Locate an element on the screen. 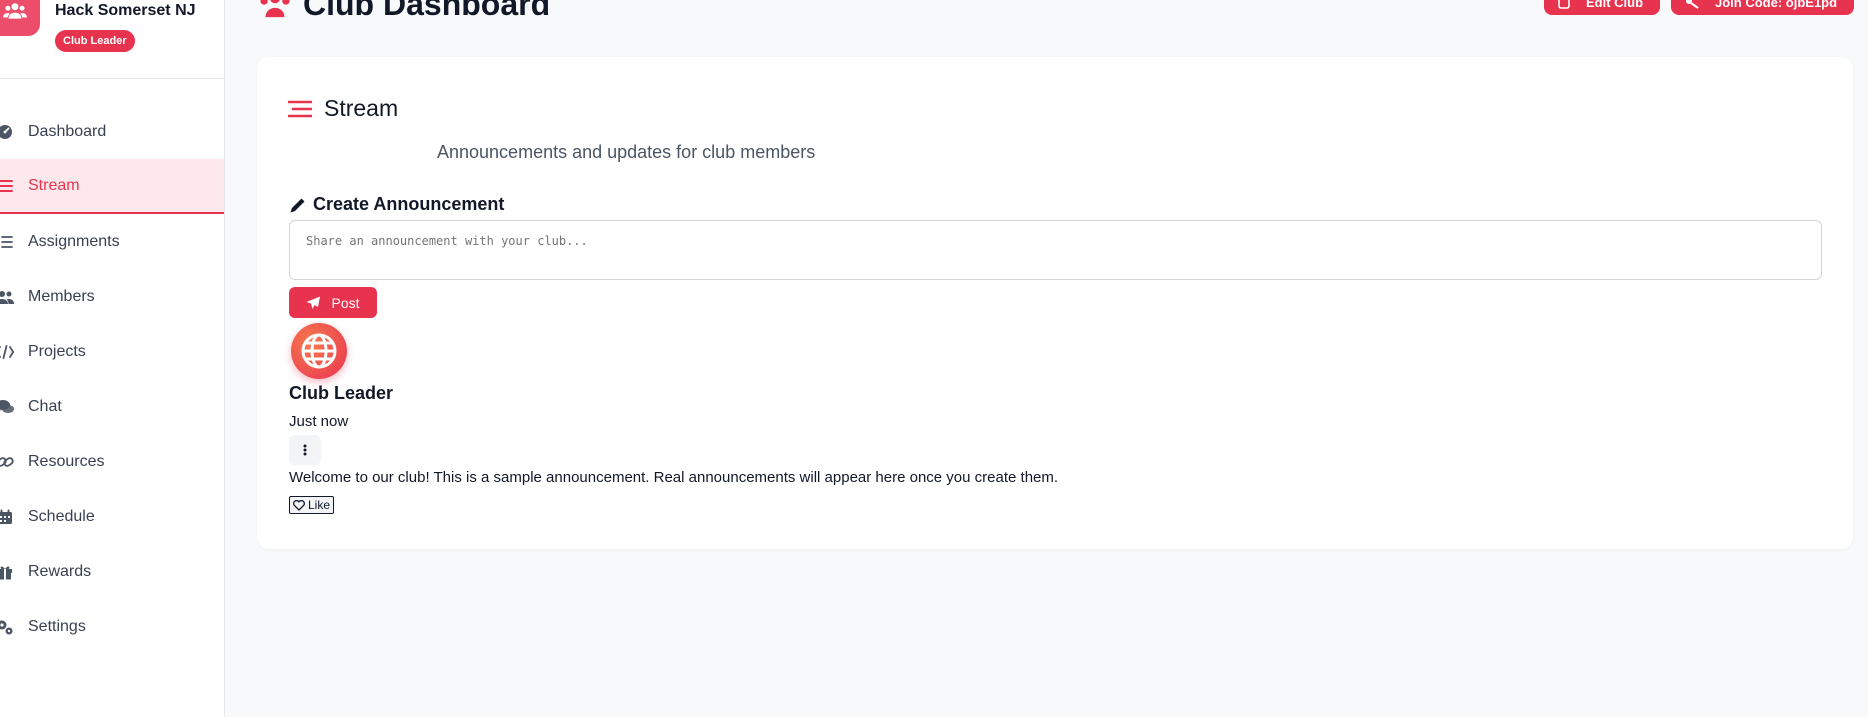 Image resolution: width=1868 pixels, height=717 pixels. sidebar-item-stream: Stream is located at coordinates (112, 186).